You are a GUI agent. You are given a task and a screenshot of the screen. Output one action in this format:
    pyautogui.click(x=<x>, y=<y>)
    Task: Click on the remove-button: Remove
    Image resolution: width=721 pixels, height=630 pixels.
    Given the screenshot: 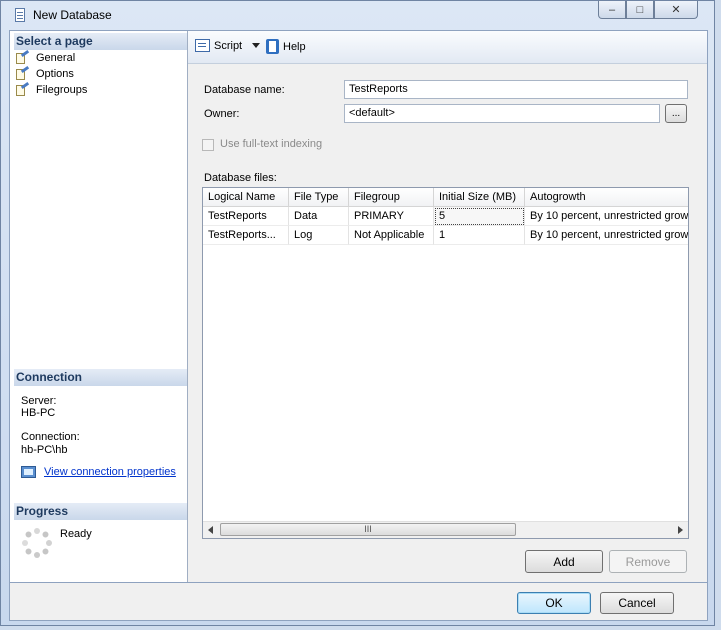 What is the action you would take?
    pyautogui.click(x=648, y=561)
    